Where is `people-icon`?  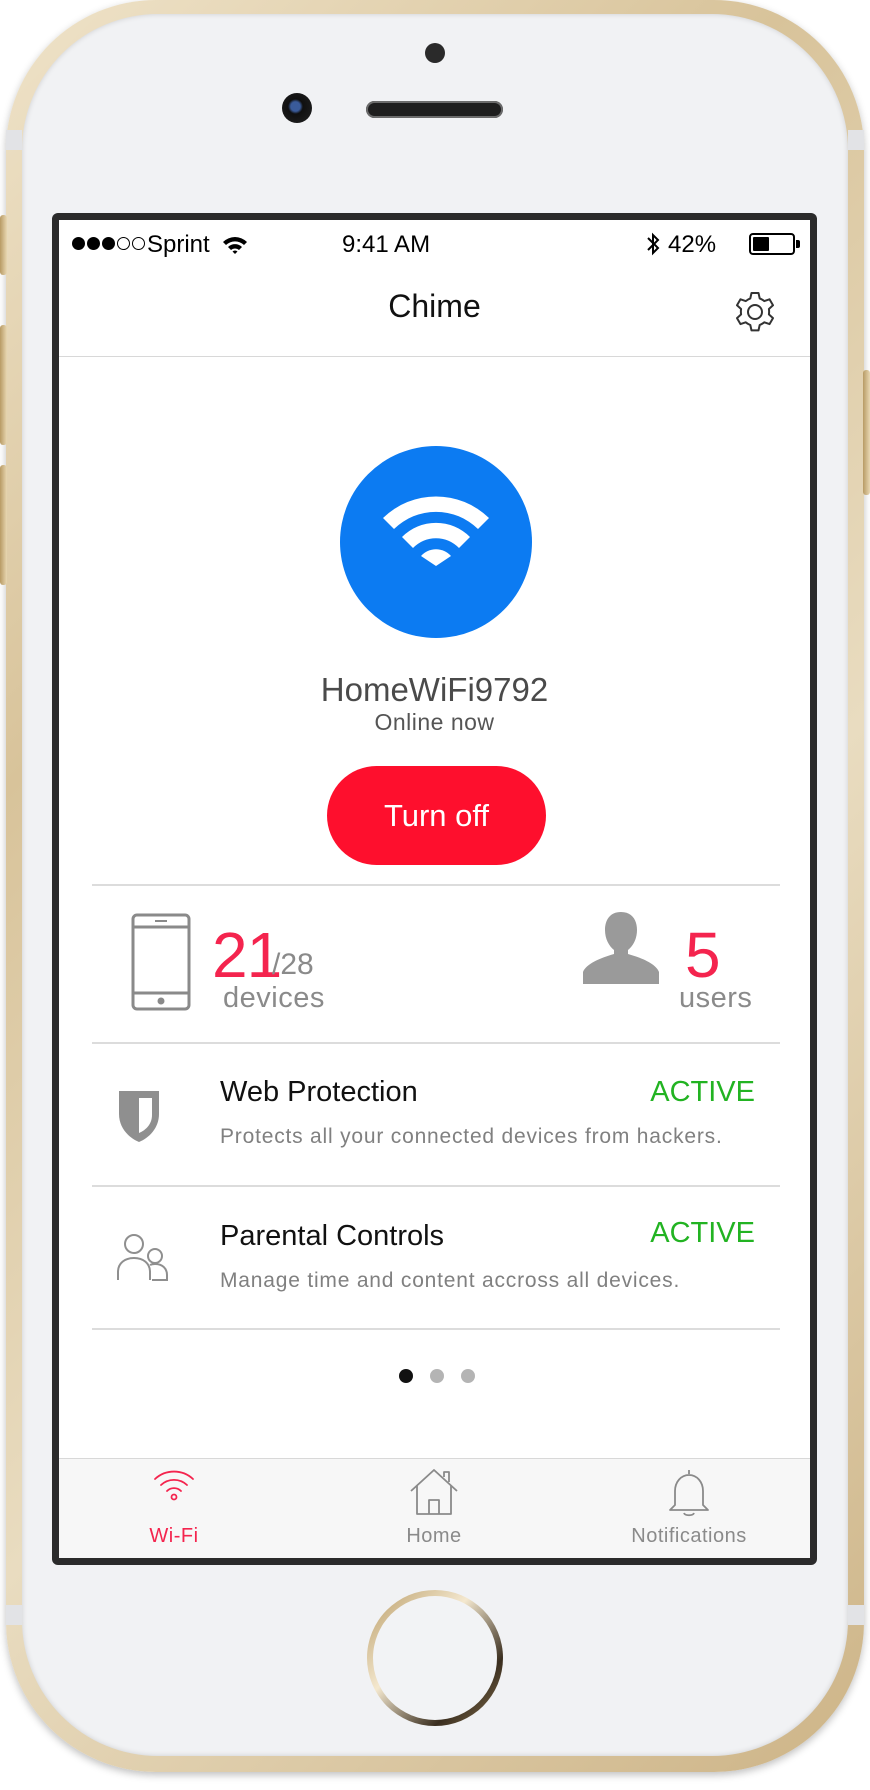
people-icon is located at coordinates (142, 1257).